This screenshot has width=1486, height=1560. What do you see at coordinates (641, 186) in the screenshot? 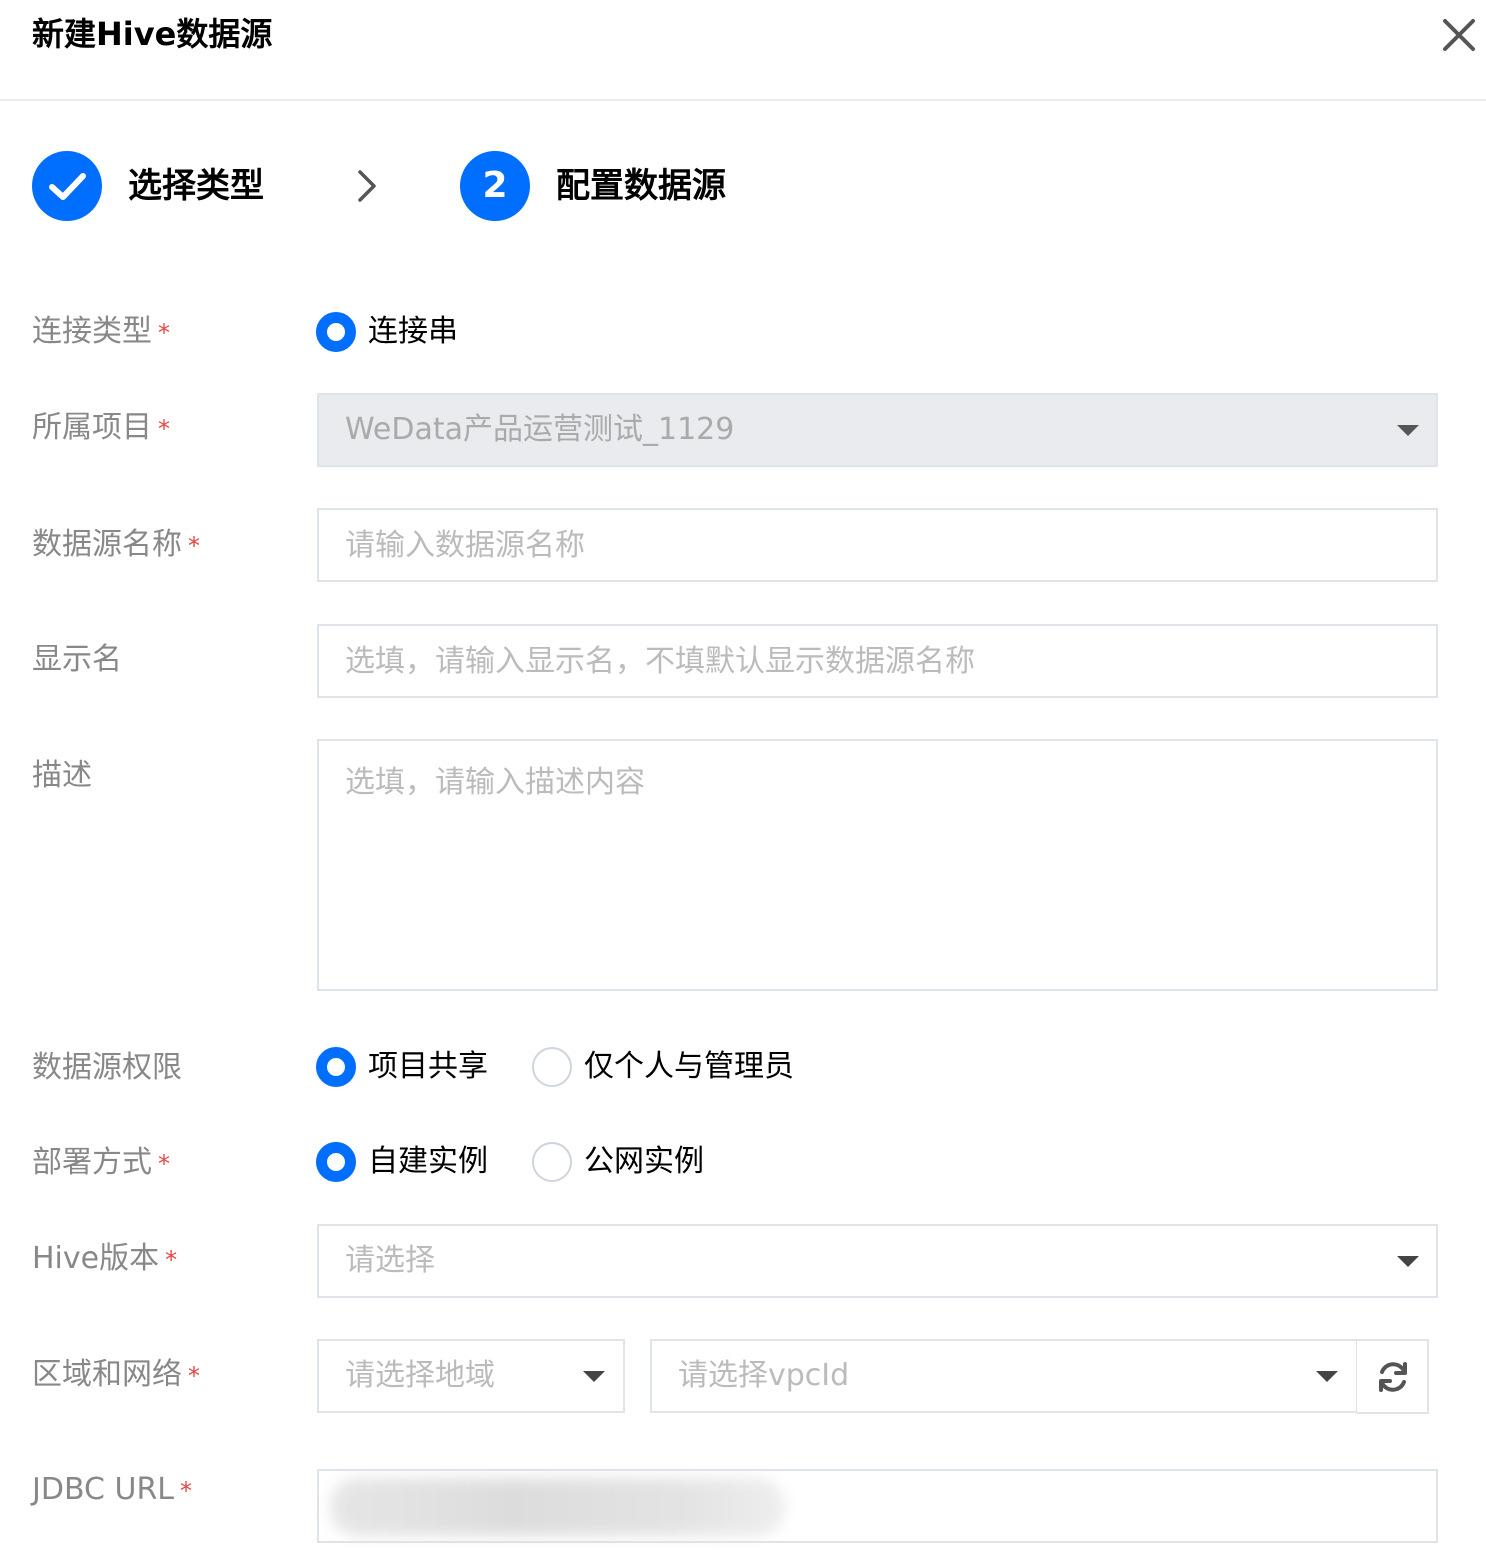
I see `step-configure-label: 配置数据源` at bounding box center [641, 186].